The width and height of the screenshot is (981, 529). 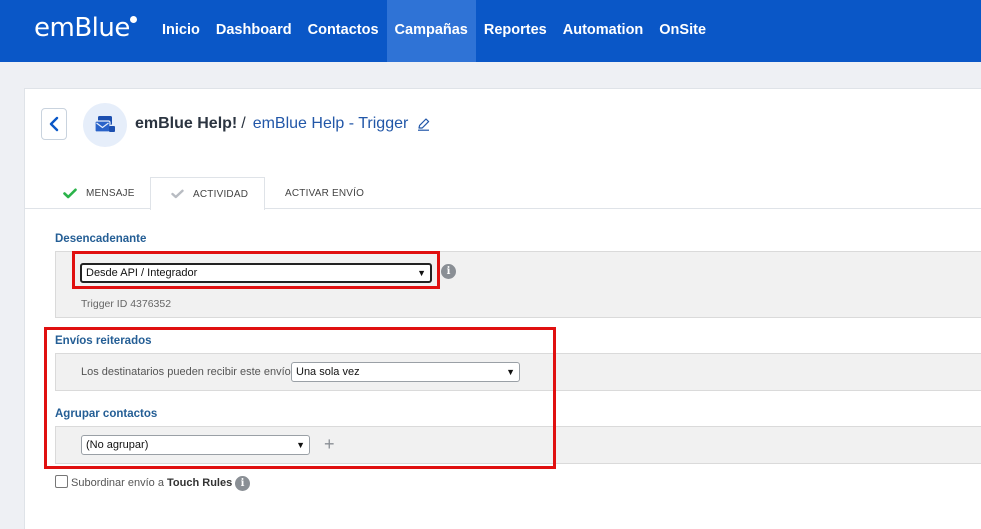 What do you see at coordinates (186, 124) in the screenshot?
I see `campaign-name: emBlue Help!` at bounding box center [186, 124].